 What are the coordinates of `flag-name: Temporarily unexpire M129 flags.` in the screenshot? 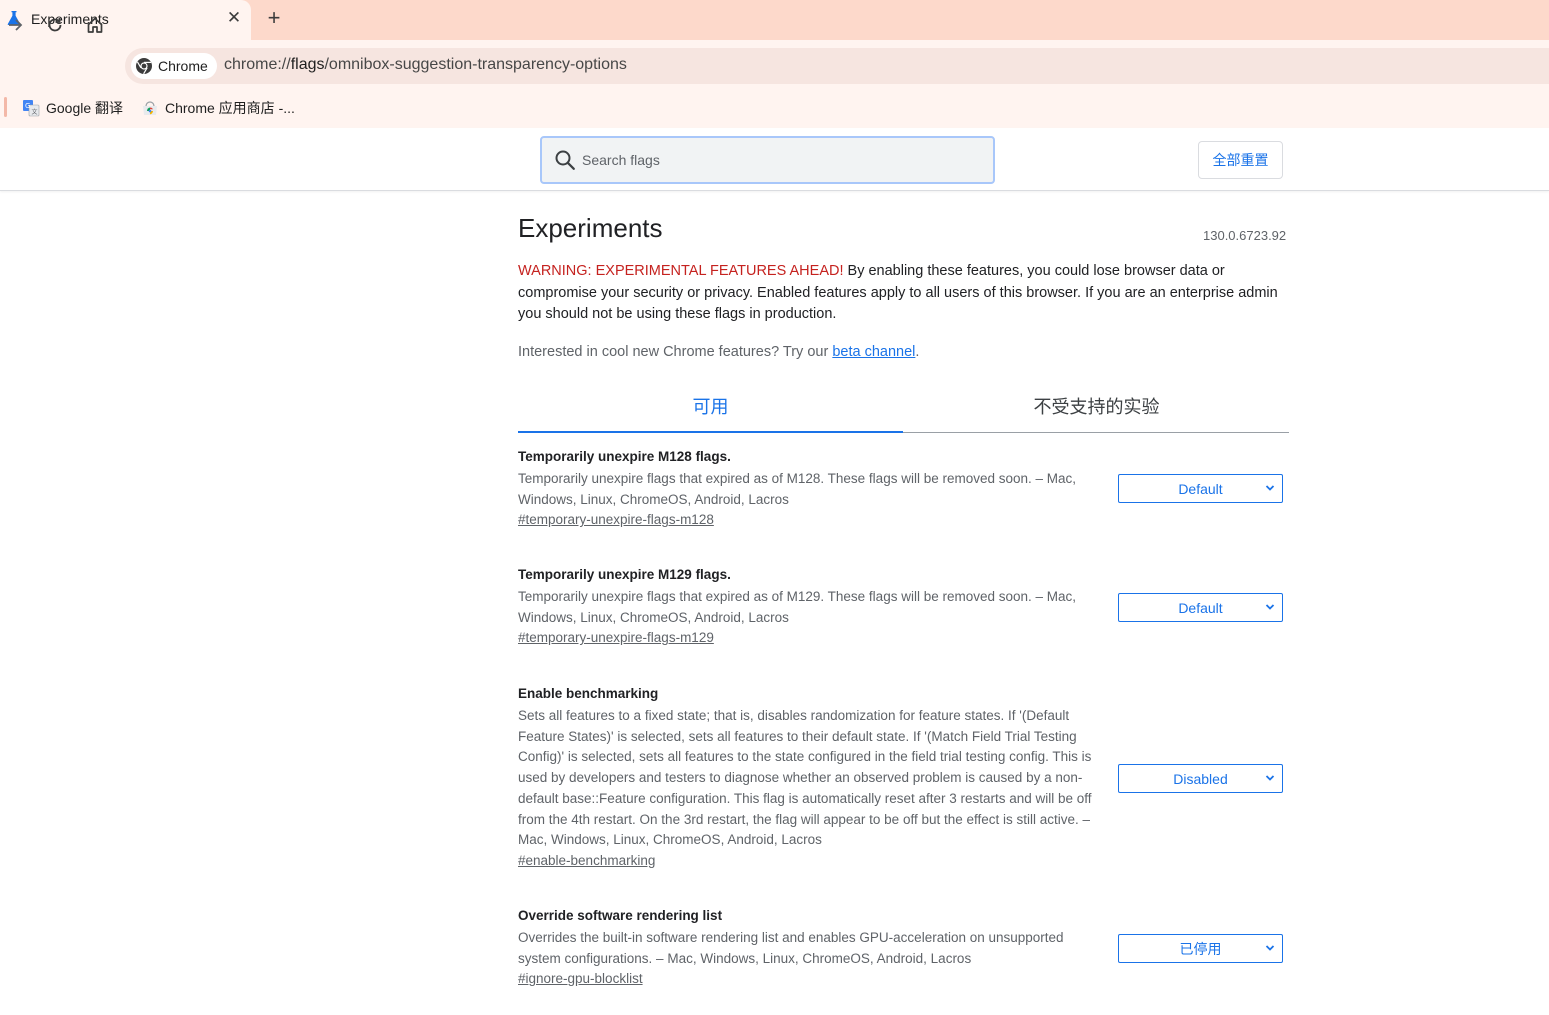 It's located at (624, 574).